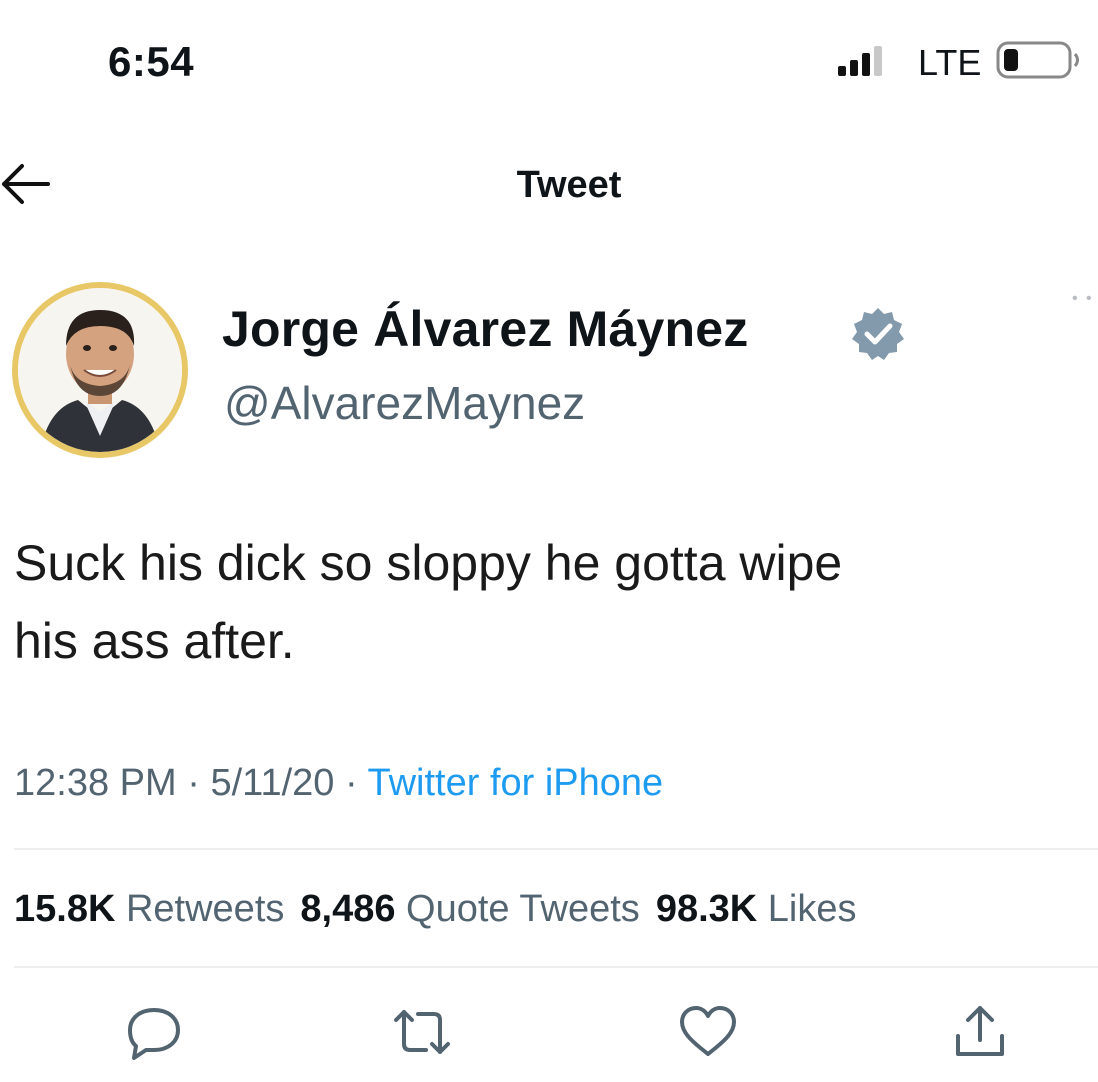  What do you see at coordinates (569, 185) in the screenshot?
I see `page-title: Tweet` at bounding box center [569, 185].